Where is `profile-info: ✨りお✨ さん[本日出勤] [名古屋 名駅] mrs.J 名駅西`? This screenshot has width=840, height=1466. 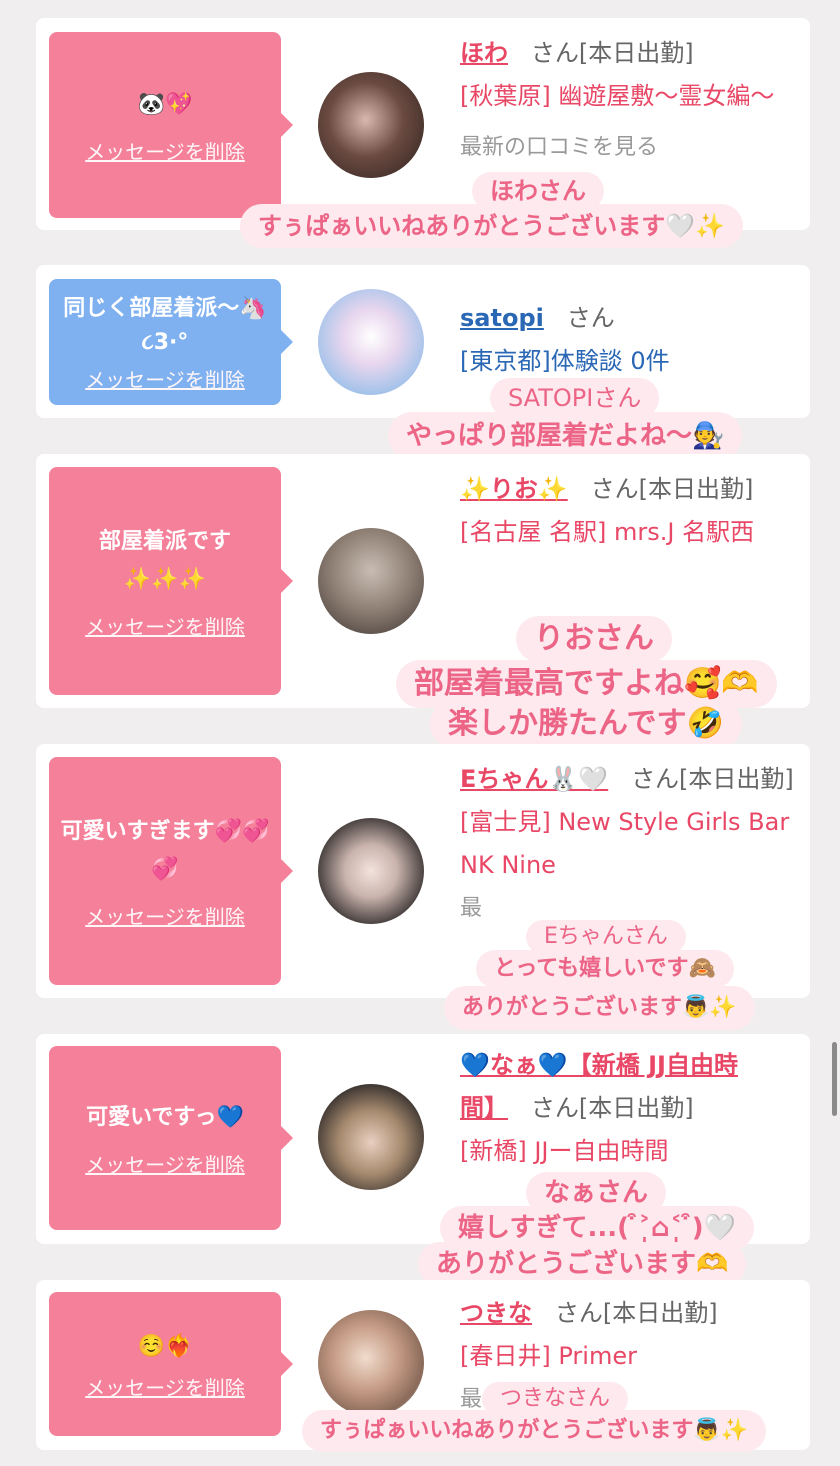
profile-info: ✨りお✨ さん[本日出勤] [名古屋 名駅] mrs.J 名駅西 is located at coordinates (630, 511).